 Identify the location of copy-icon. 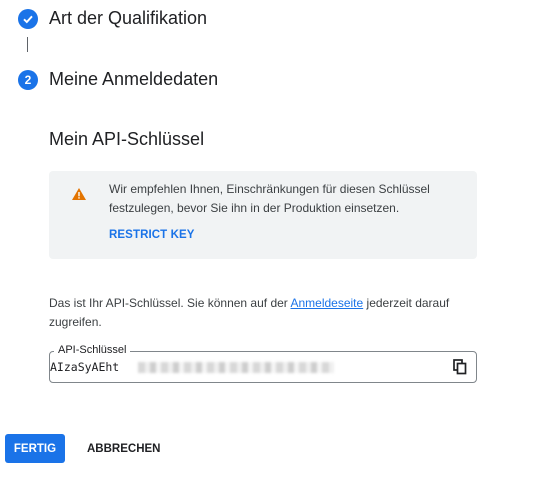
(460, 367).